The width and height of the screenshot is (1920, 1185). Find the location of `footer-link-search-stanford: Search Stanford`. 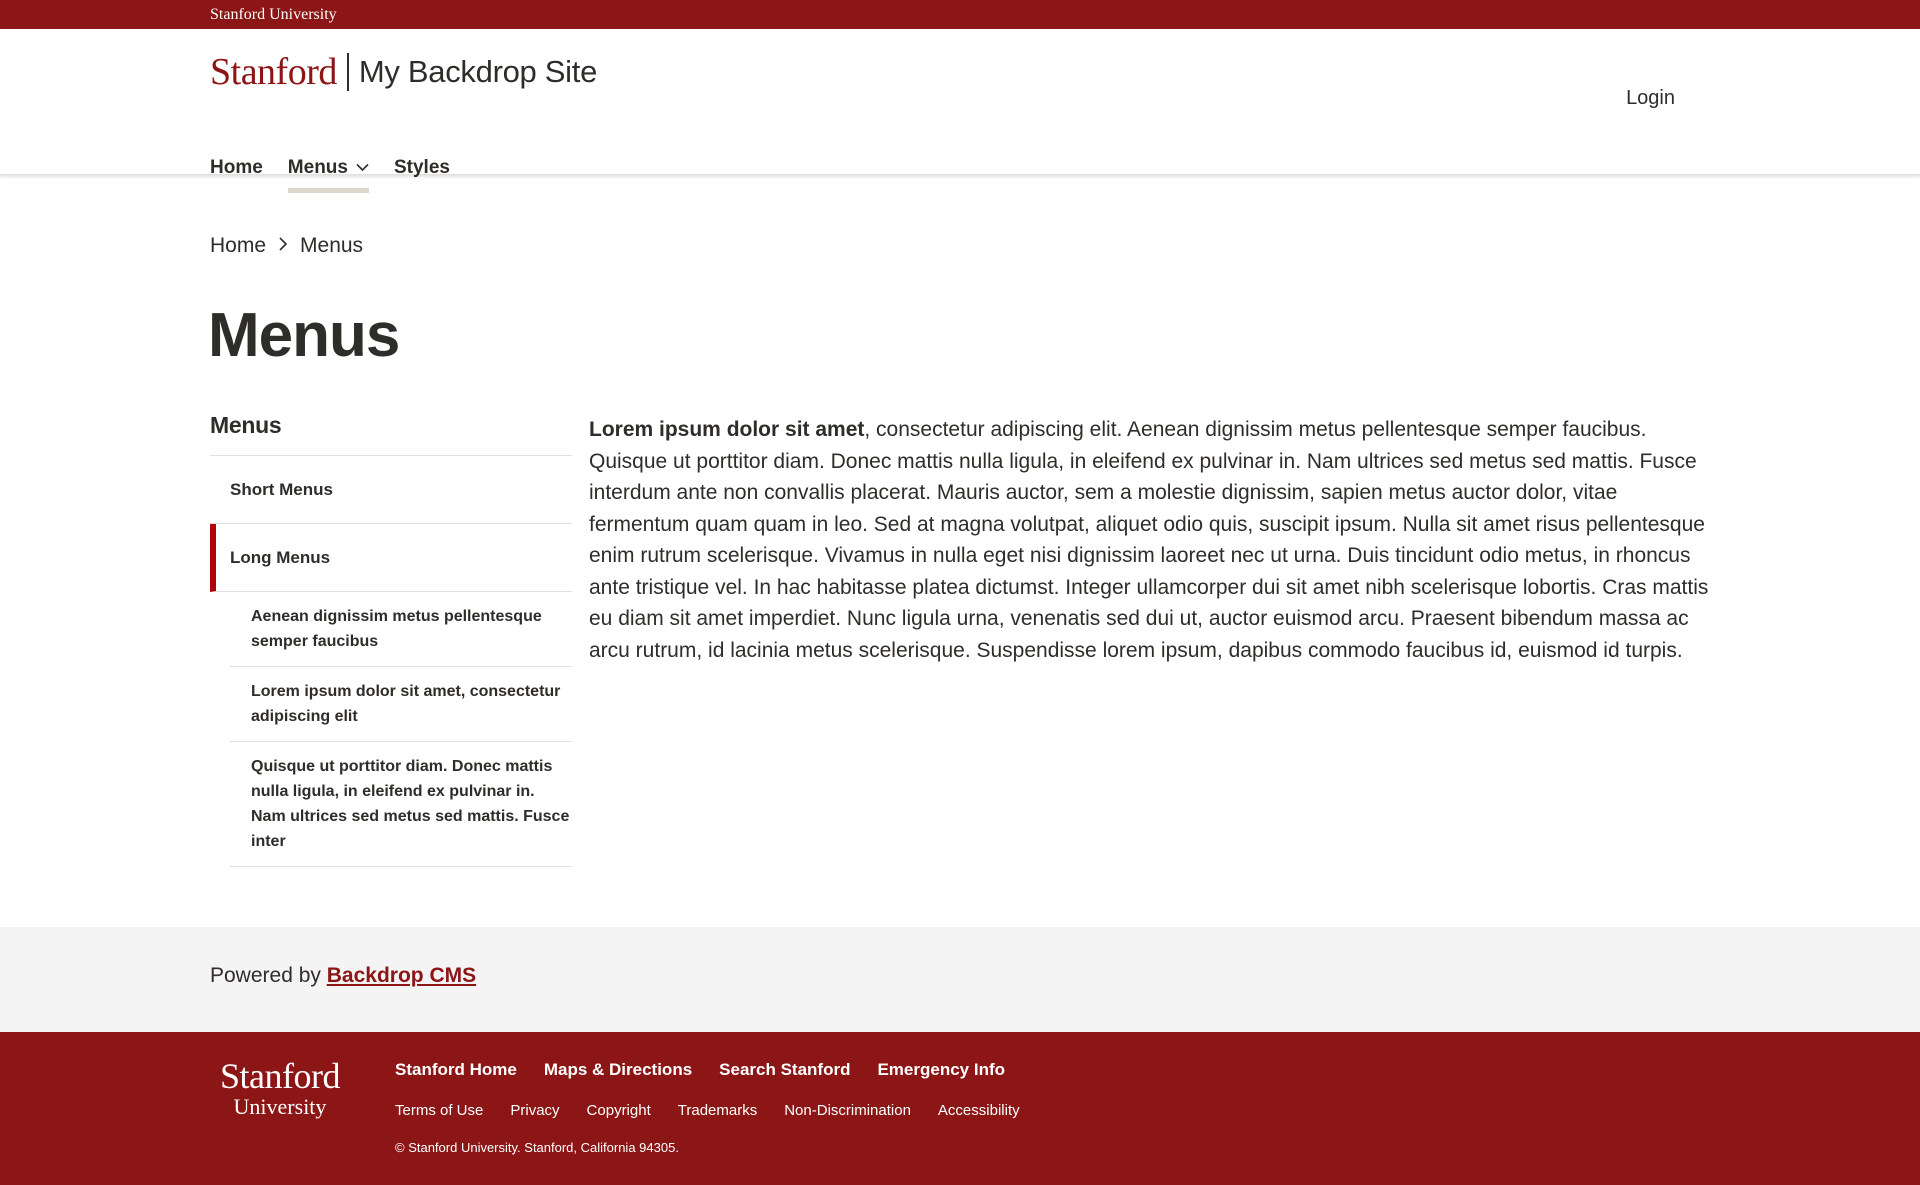

footer-link-search-stanford: Search Stanford is located at coordinates (784, 1070).